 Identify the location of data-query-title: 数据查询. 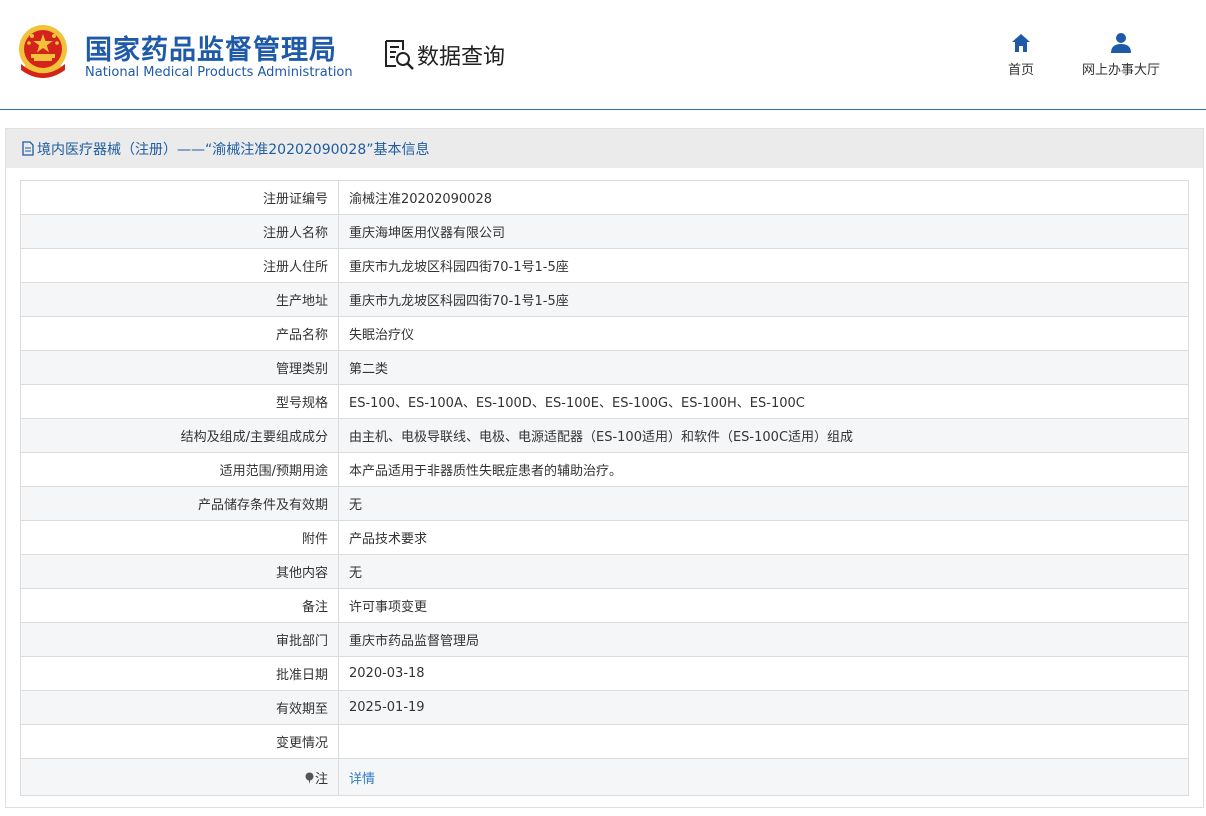
(444, 55).